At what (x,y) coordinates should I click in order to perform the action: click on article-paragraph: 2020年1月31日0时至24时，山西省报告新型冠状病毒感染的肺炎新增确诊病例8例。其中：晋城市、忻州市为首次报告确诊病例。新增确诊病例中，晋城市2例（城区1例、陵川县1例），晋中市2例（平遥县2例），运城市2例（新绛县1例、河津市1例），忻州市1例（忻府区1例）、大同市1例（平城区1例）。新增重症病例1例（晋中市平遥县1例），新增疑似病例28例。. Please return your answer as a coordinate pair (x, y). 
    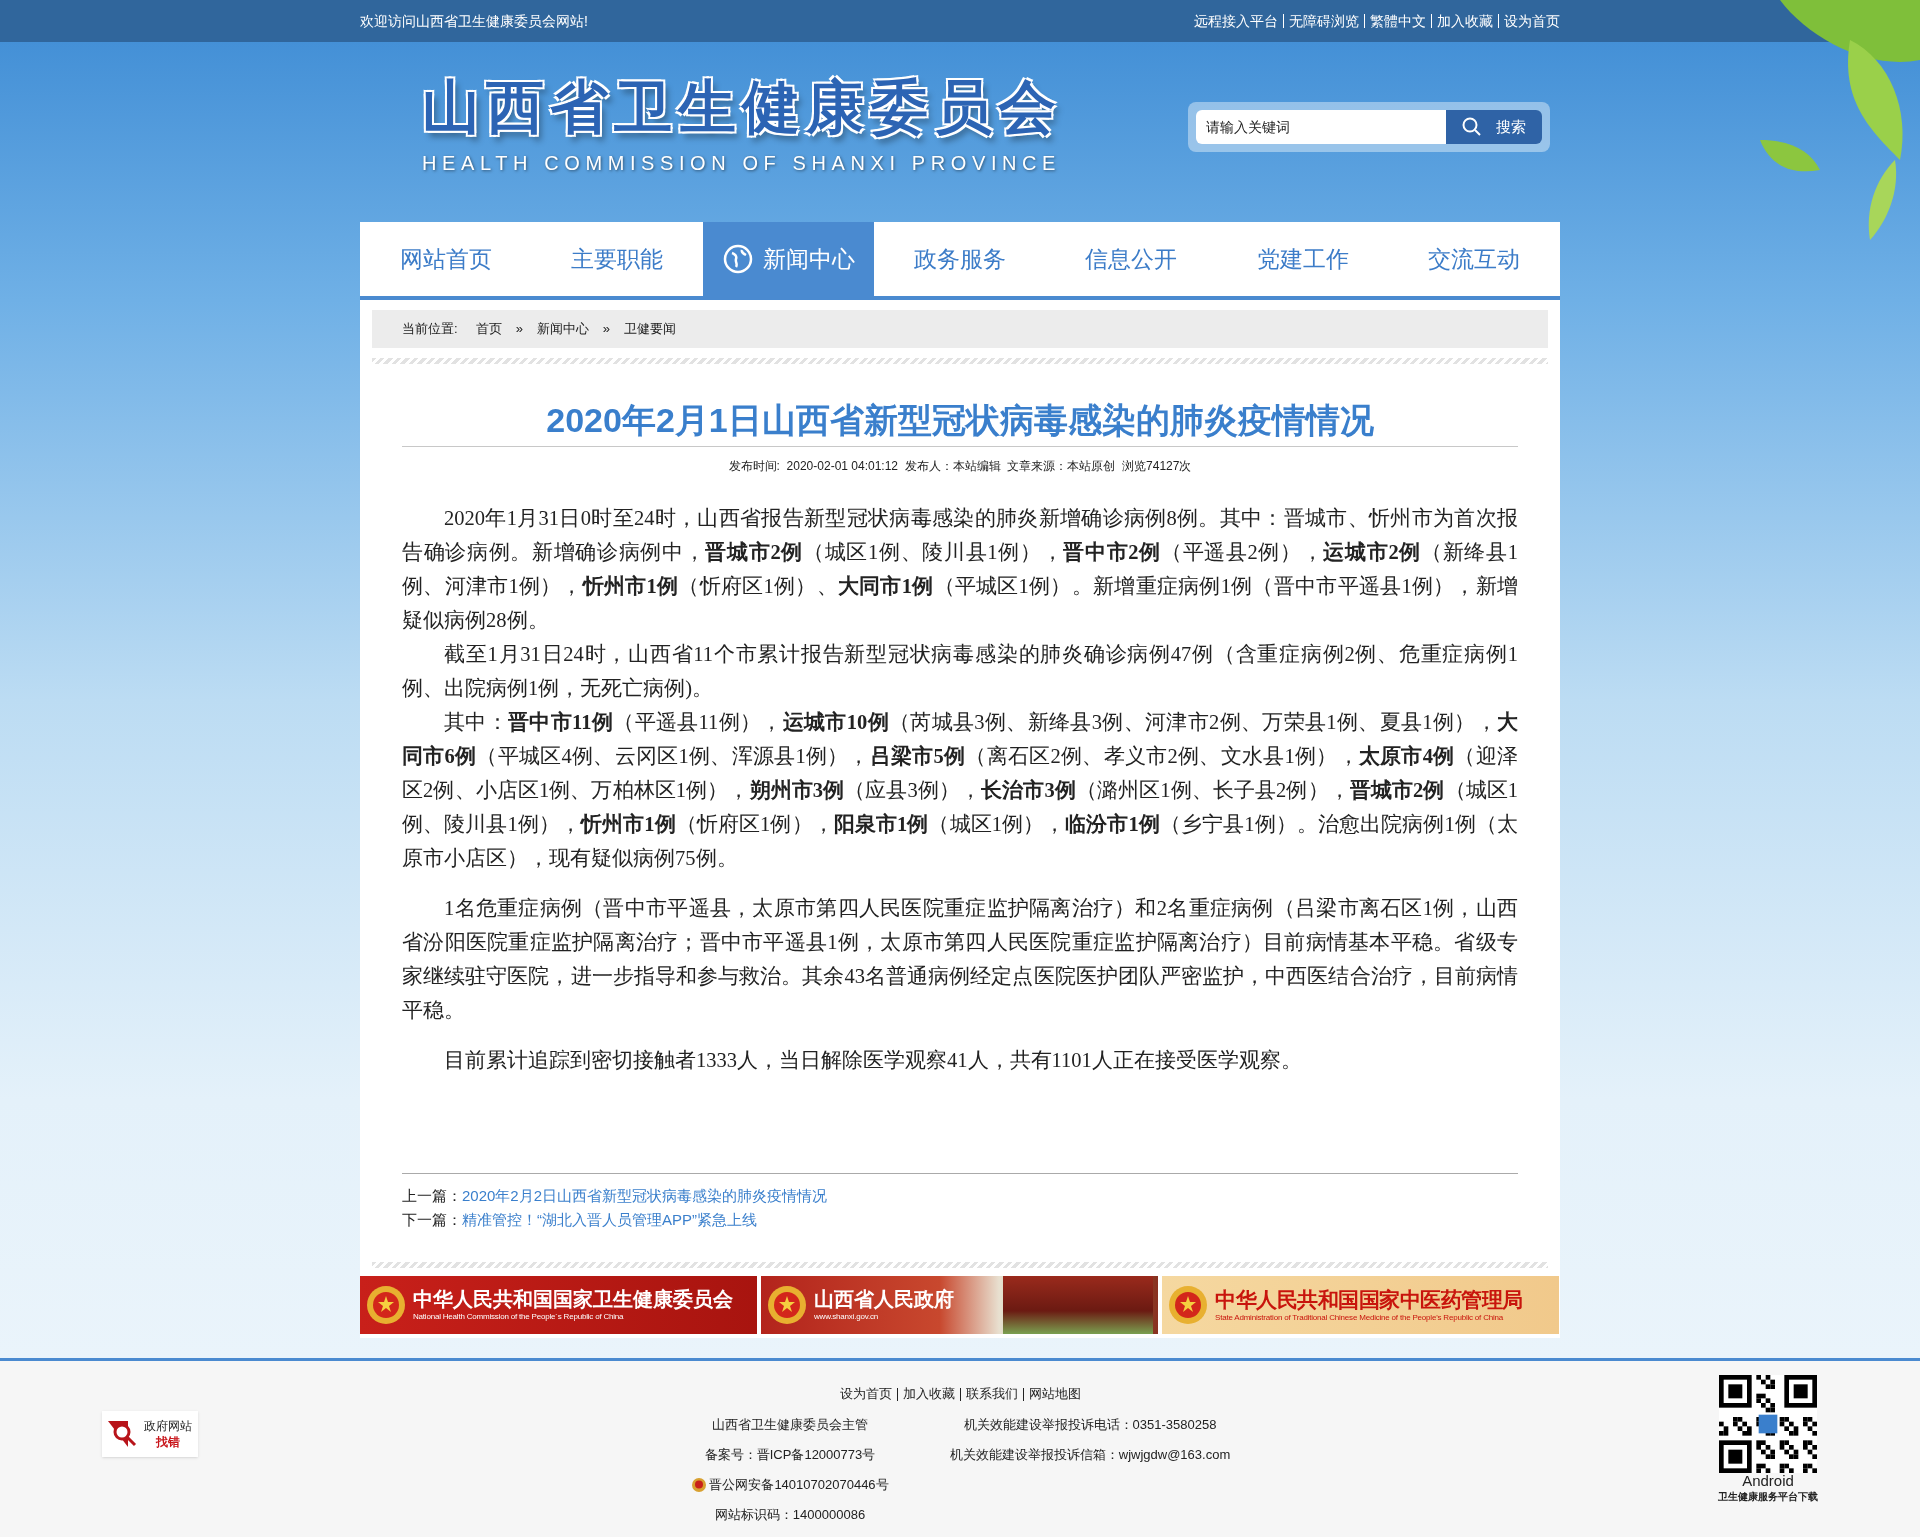
    Looking at the image, I should click on (960, 569).